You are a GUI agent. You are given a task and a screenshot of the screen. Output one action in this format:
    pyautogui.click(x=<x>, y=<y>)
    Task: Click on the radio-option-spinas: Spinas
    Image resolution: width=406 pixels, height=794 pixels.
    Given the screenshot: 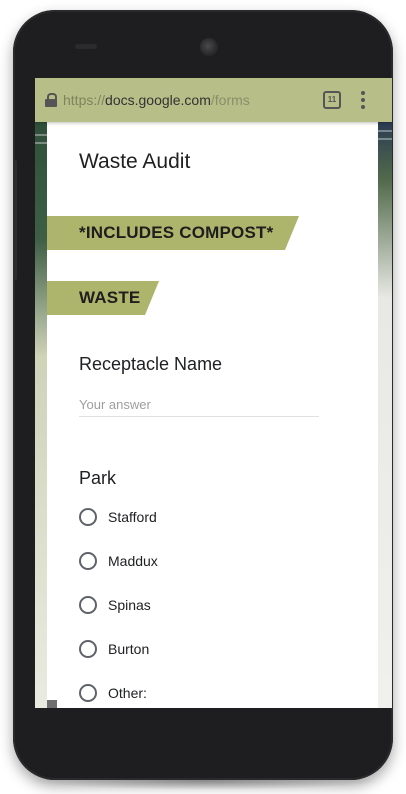 What is the action you would take?
    pyautogui.click(x=115, y=605)
    